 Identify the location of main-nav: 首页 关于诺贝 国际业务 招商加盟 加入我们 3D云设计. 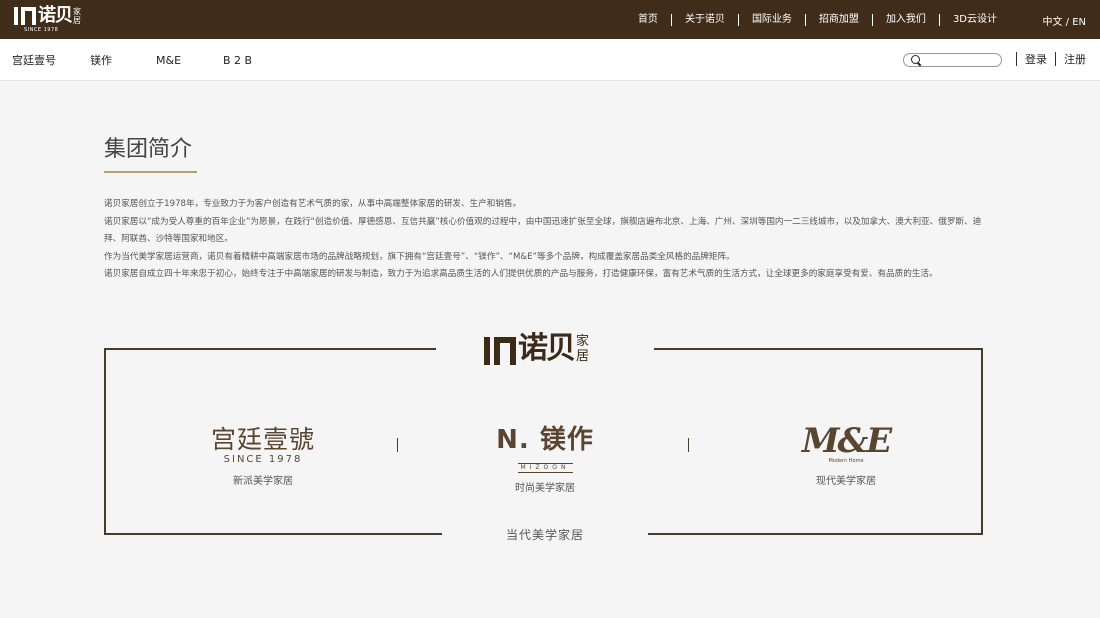
(817, 19).